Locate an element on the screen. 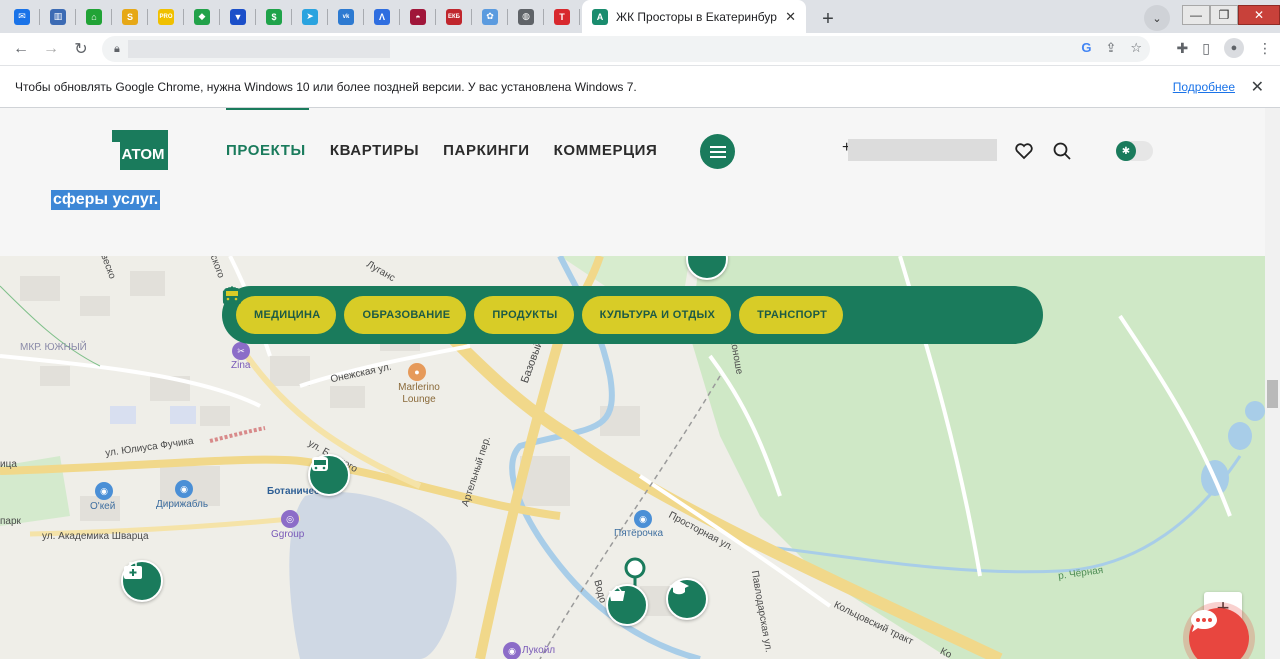 Image resolution: width=1280 pixels, height=659 pixels. share-icon: ⇪ is located at coordinates (1110, 48).